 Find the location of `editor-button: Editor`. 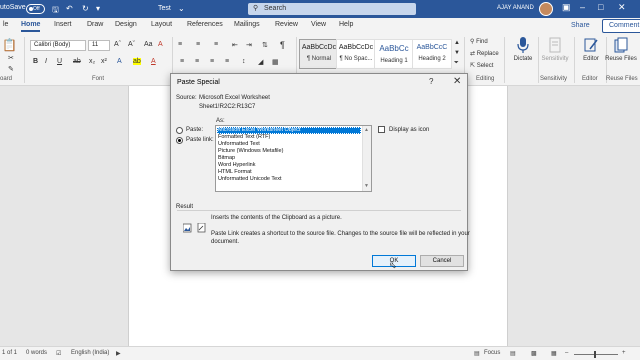

editor-button: Editor is located at coordinates (591, 49).